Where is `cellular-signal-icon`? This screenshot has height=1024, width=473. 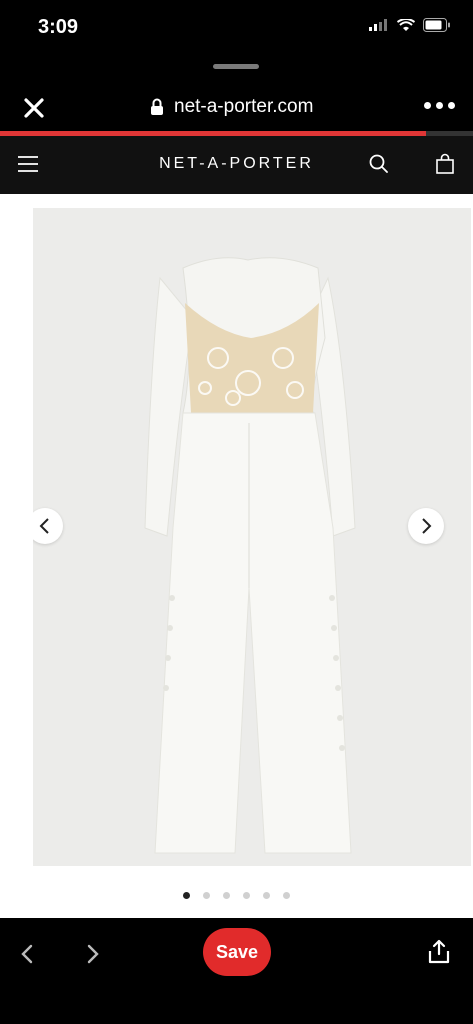 cellular-signal-icon is located at coordinates (378, 25).